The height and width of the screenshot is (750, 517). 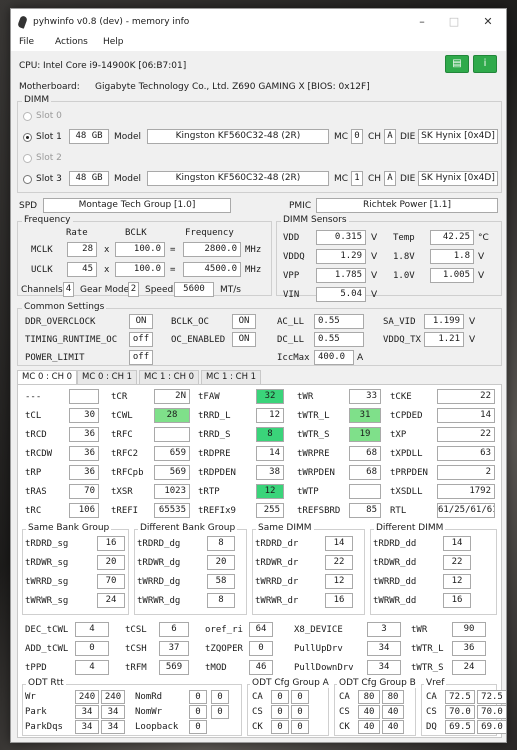 What do you see at coordinates (136, 630) in the screenshot?
I see `misc-timing-label: tCSL` at bounding box center [136, 630].